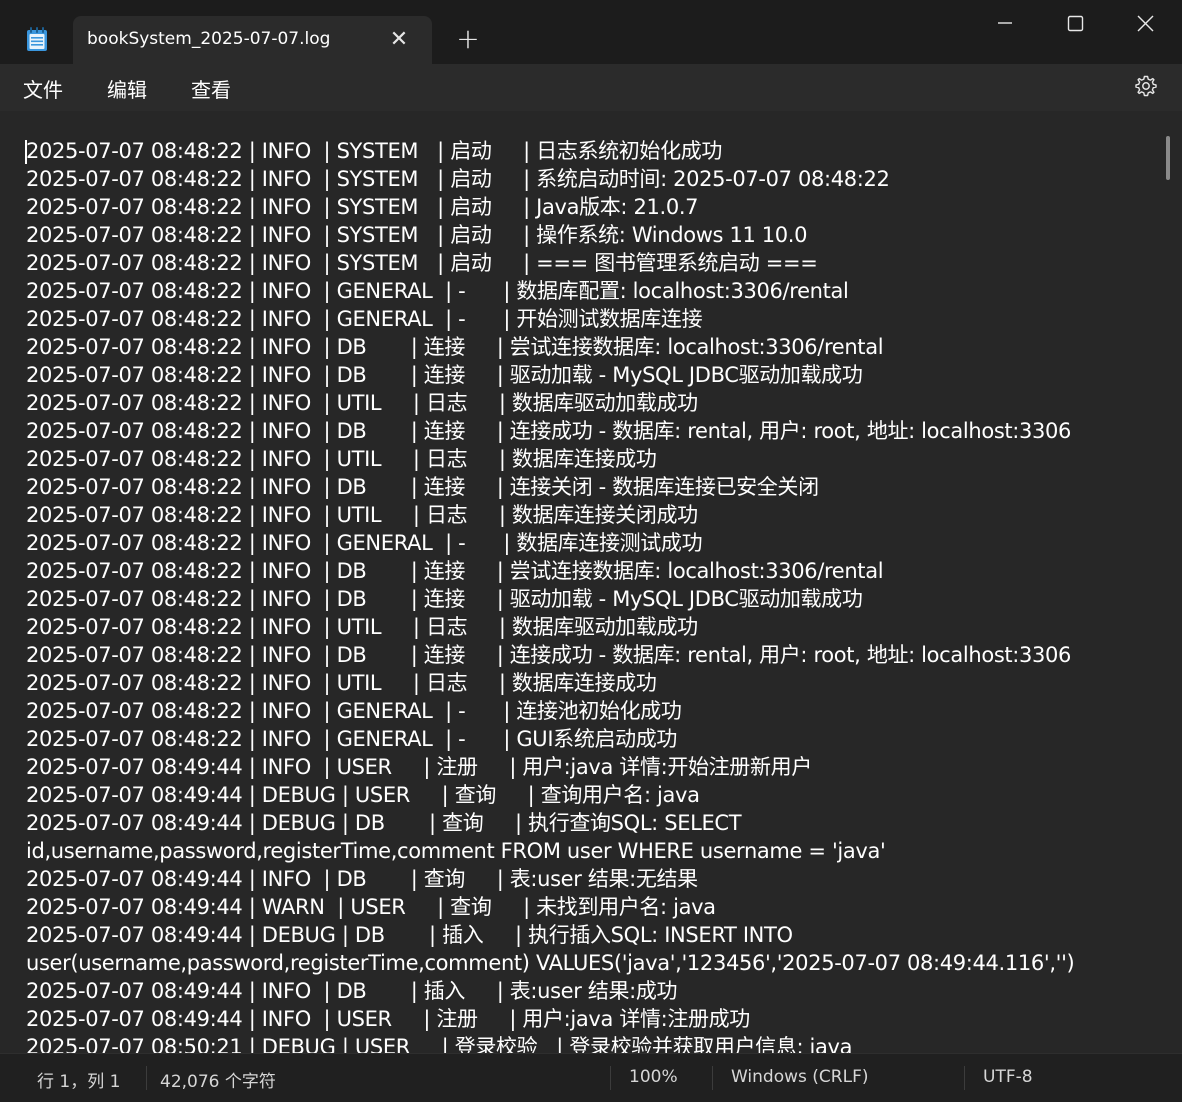 The image size is (1182, 1102). I want to click on cursor-position: 行 1，列 1, so click(78, 1079).